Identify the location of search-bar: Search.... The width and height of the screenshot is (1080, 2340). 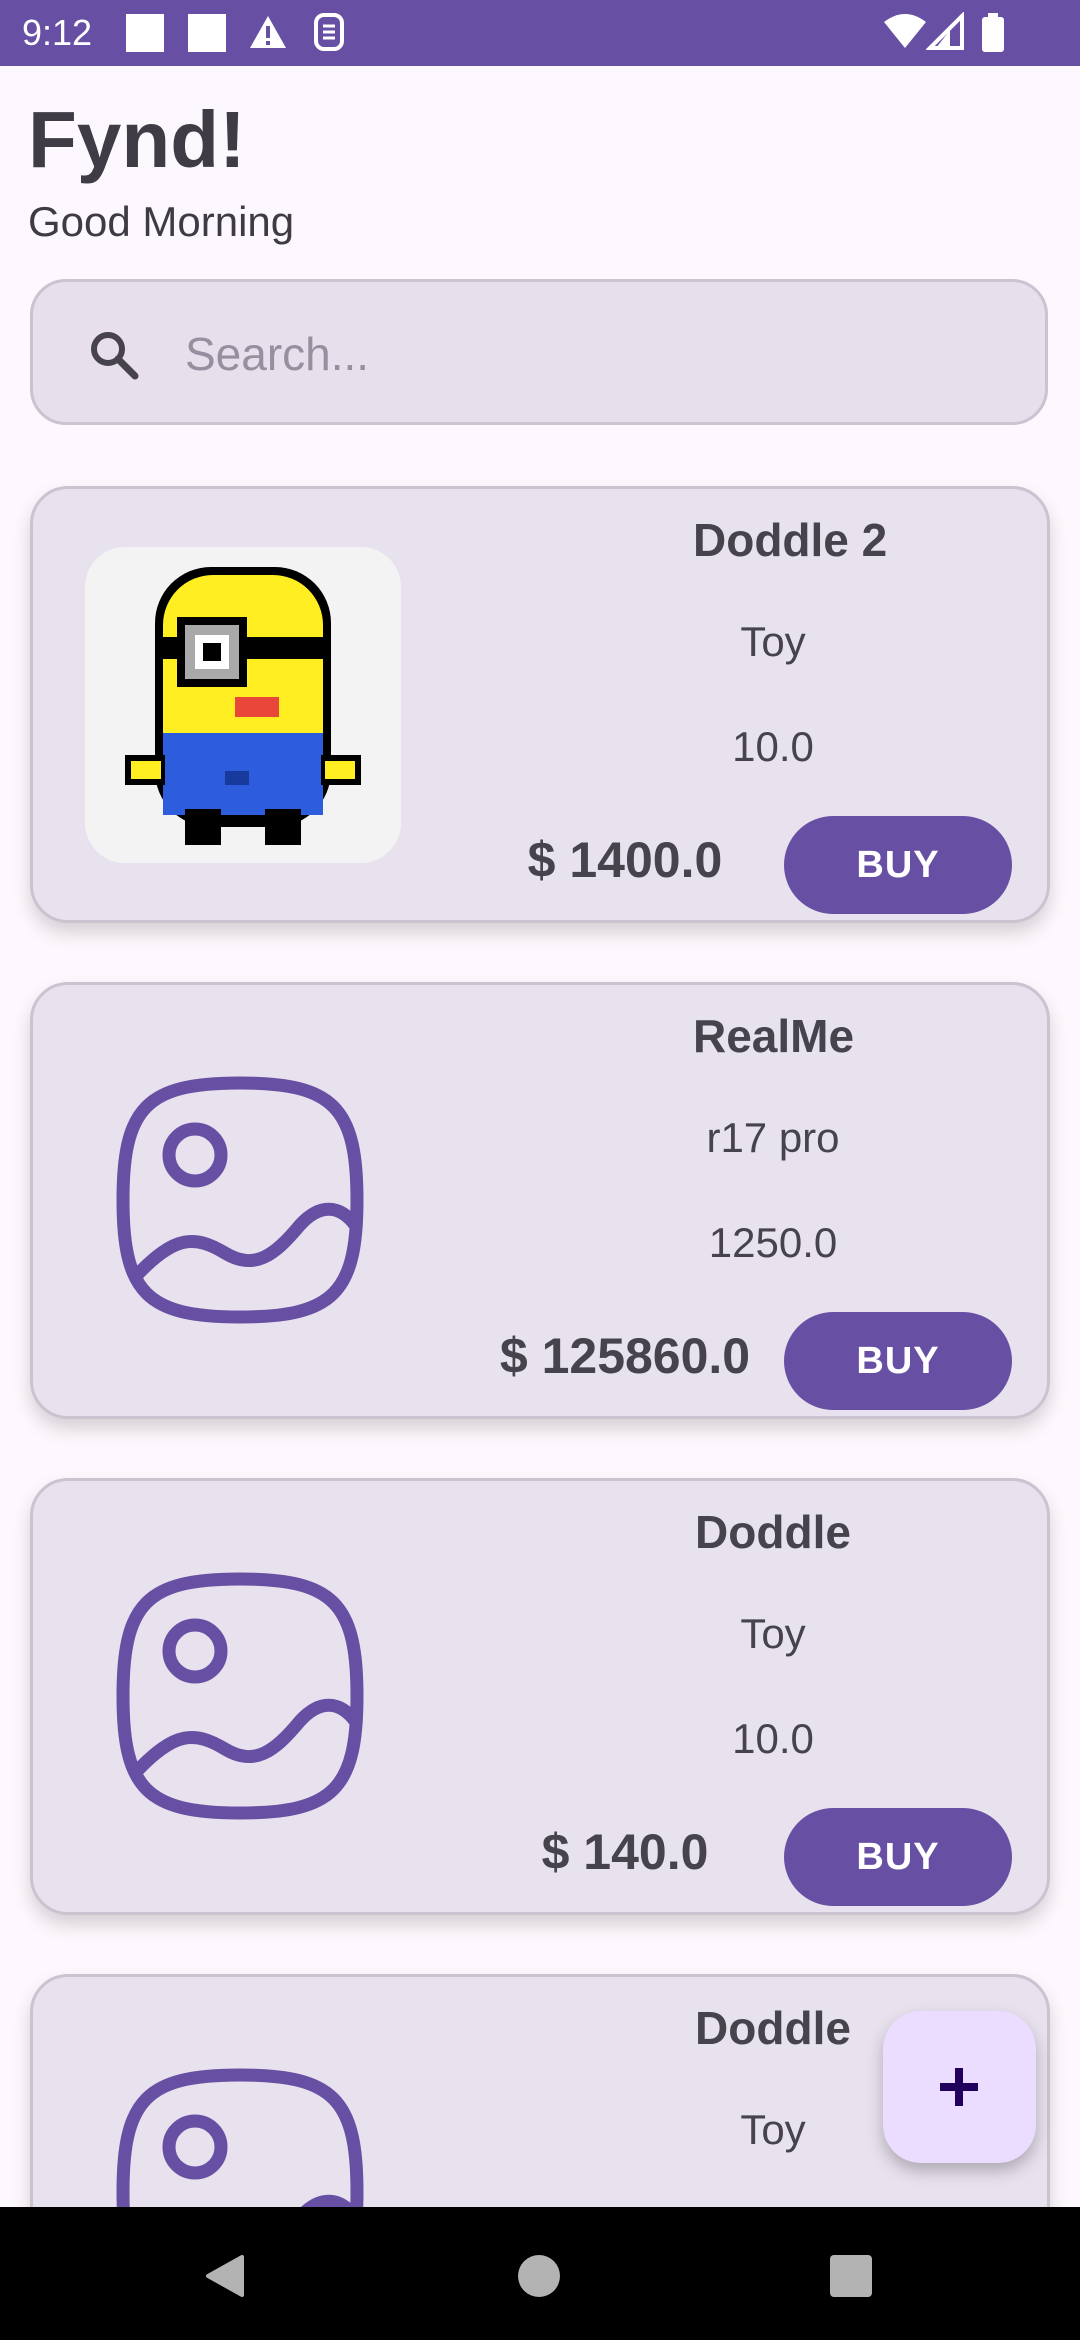
(539, 352).